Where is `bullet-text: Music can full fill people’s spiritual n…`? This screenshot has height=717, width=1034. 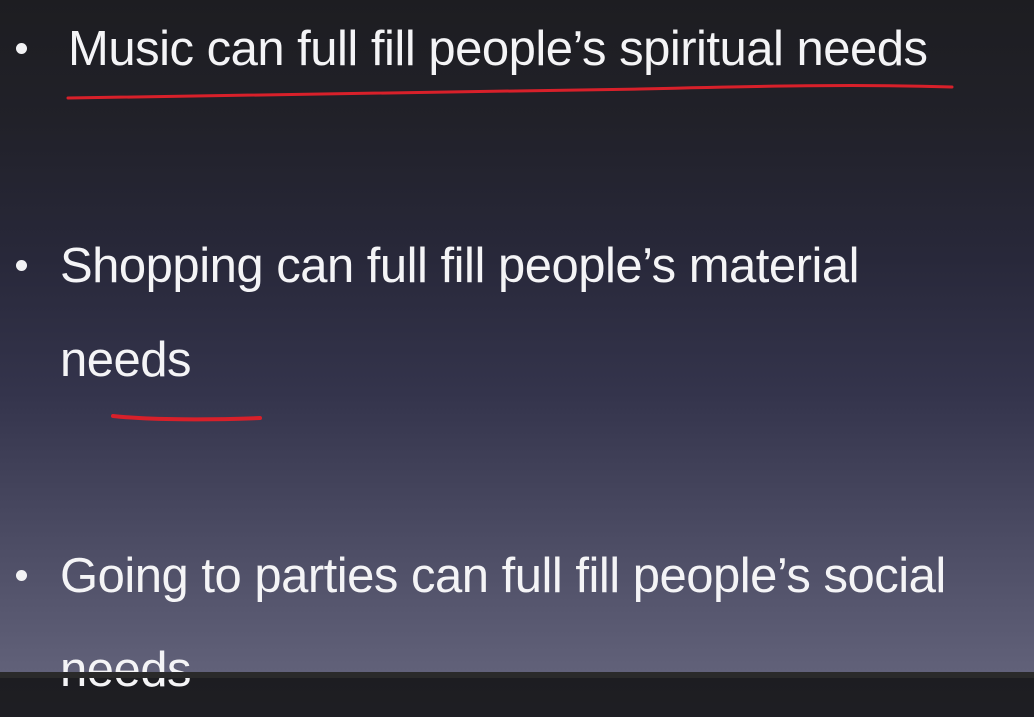
bullet-text: Music can full fill people’s spiritual n… is located at coordinates (548, 49).